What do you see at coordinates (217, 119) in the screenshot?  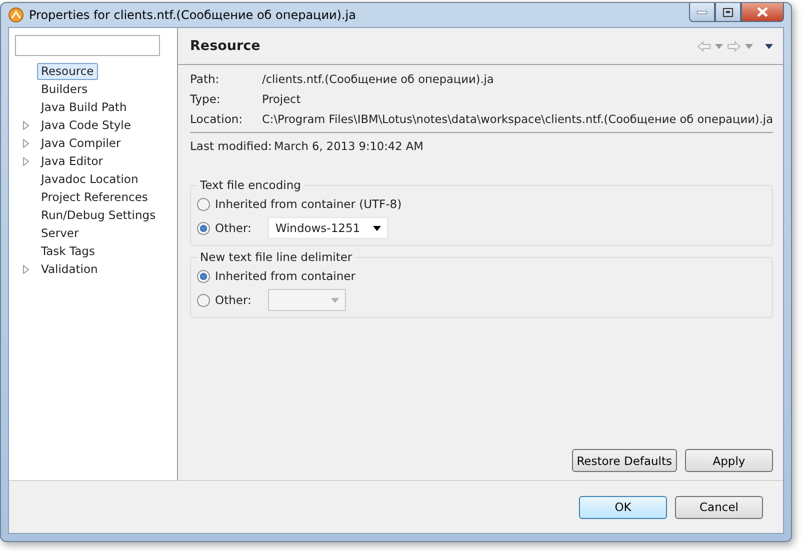 I see `field-label: Location:` at bounding box center [217, 119].